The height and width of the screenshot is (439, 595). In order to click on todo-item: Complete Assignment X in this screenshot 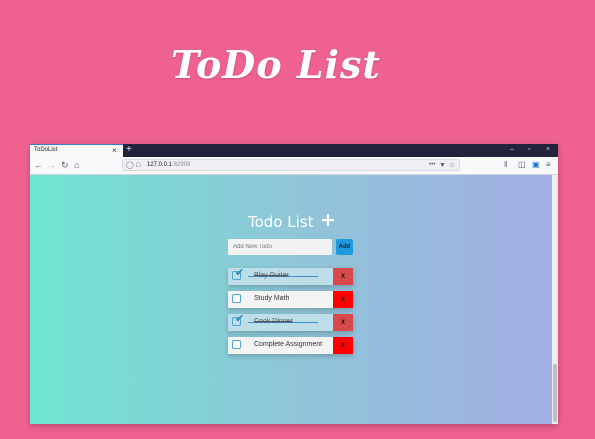, I will do `click(290, 345)`.